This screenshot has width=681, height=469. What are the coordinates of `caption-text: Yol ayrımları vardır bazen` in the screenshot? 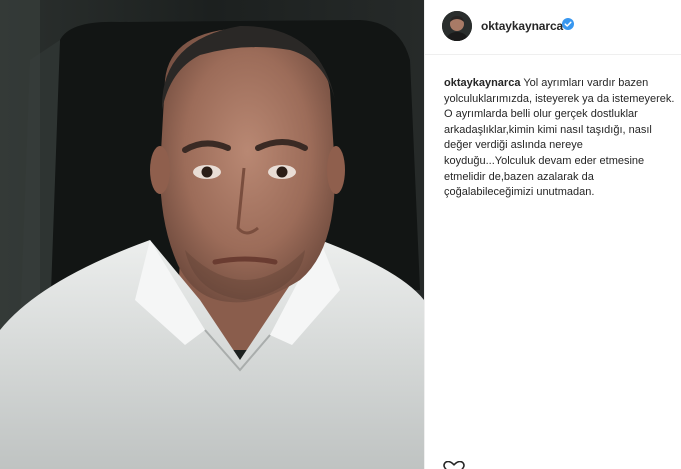 It's located at (586, 83).